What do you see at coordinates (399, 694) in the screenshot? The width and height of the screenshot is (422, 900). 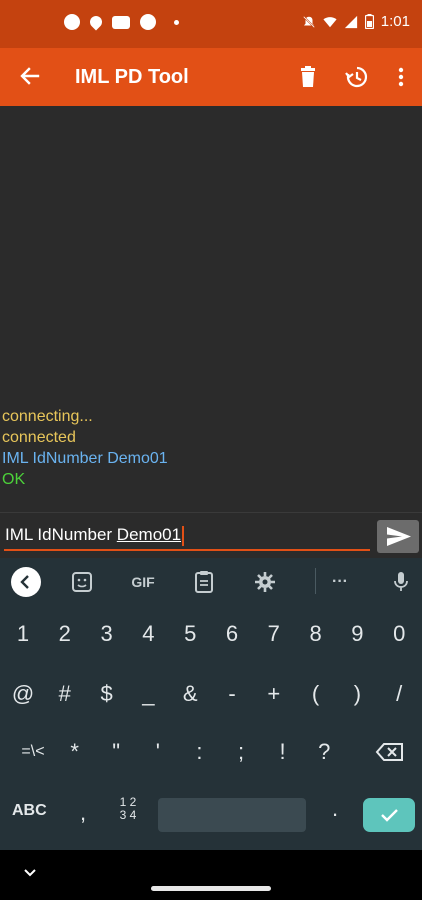 I see `key: /` at bounding box center [399, 694].